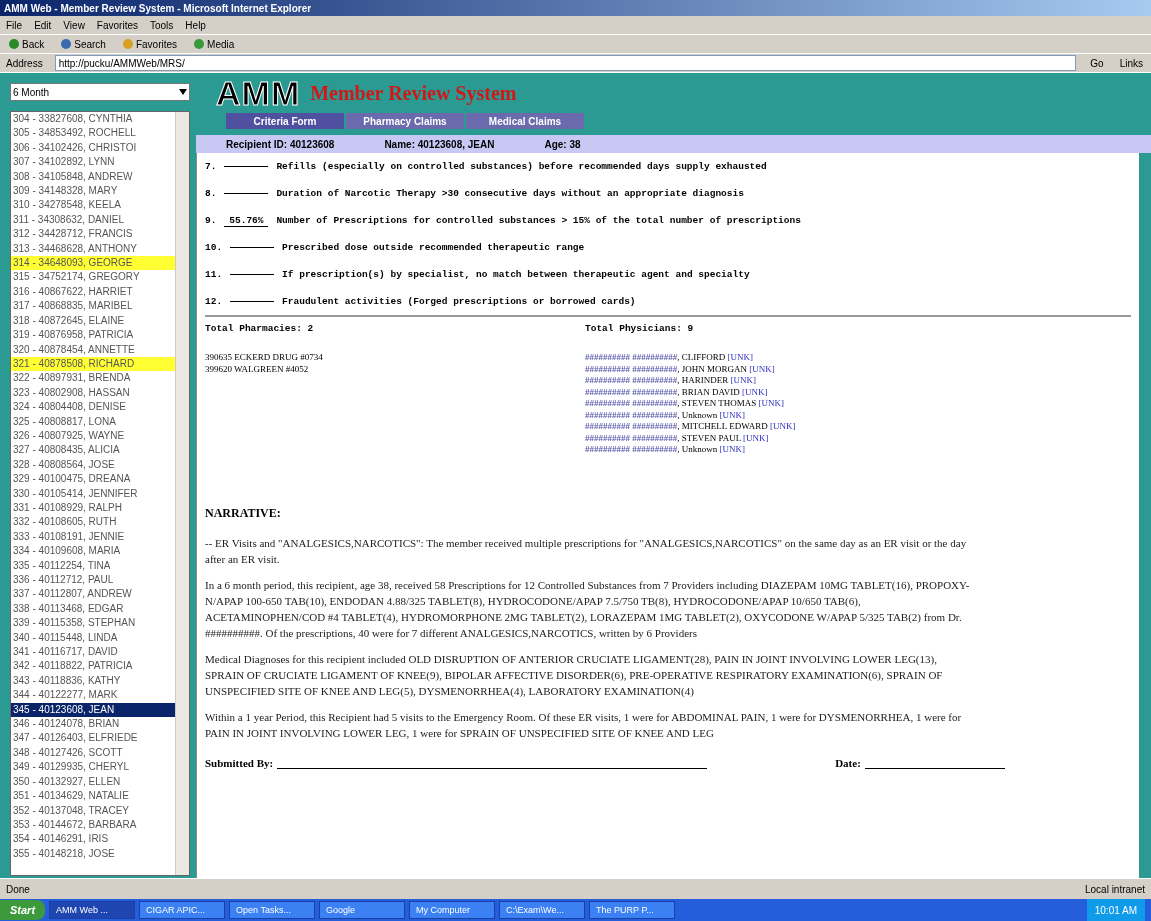 Image resolution: width=1151 pixels, height=921 pixels. What do you see at coordinates (285, 121) in the screenshot?
I see `tab: Criteria Form` at bounding box center [285, 121].